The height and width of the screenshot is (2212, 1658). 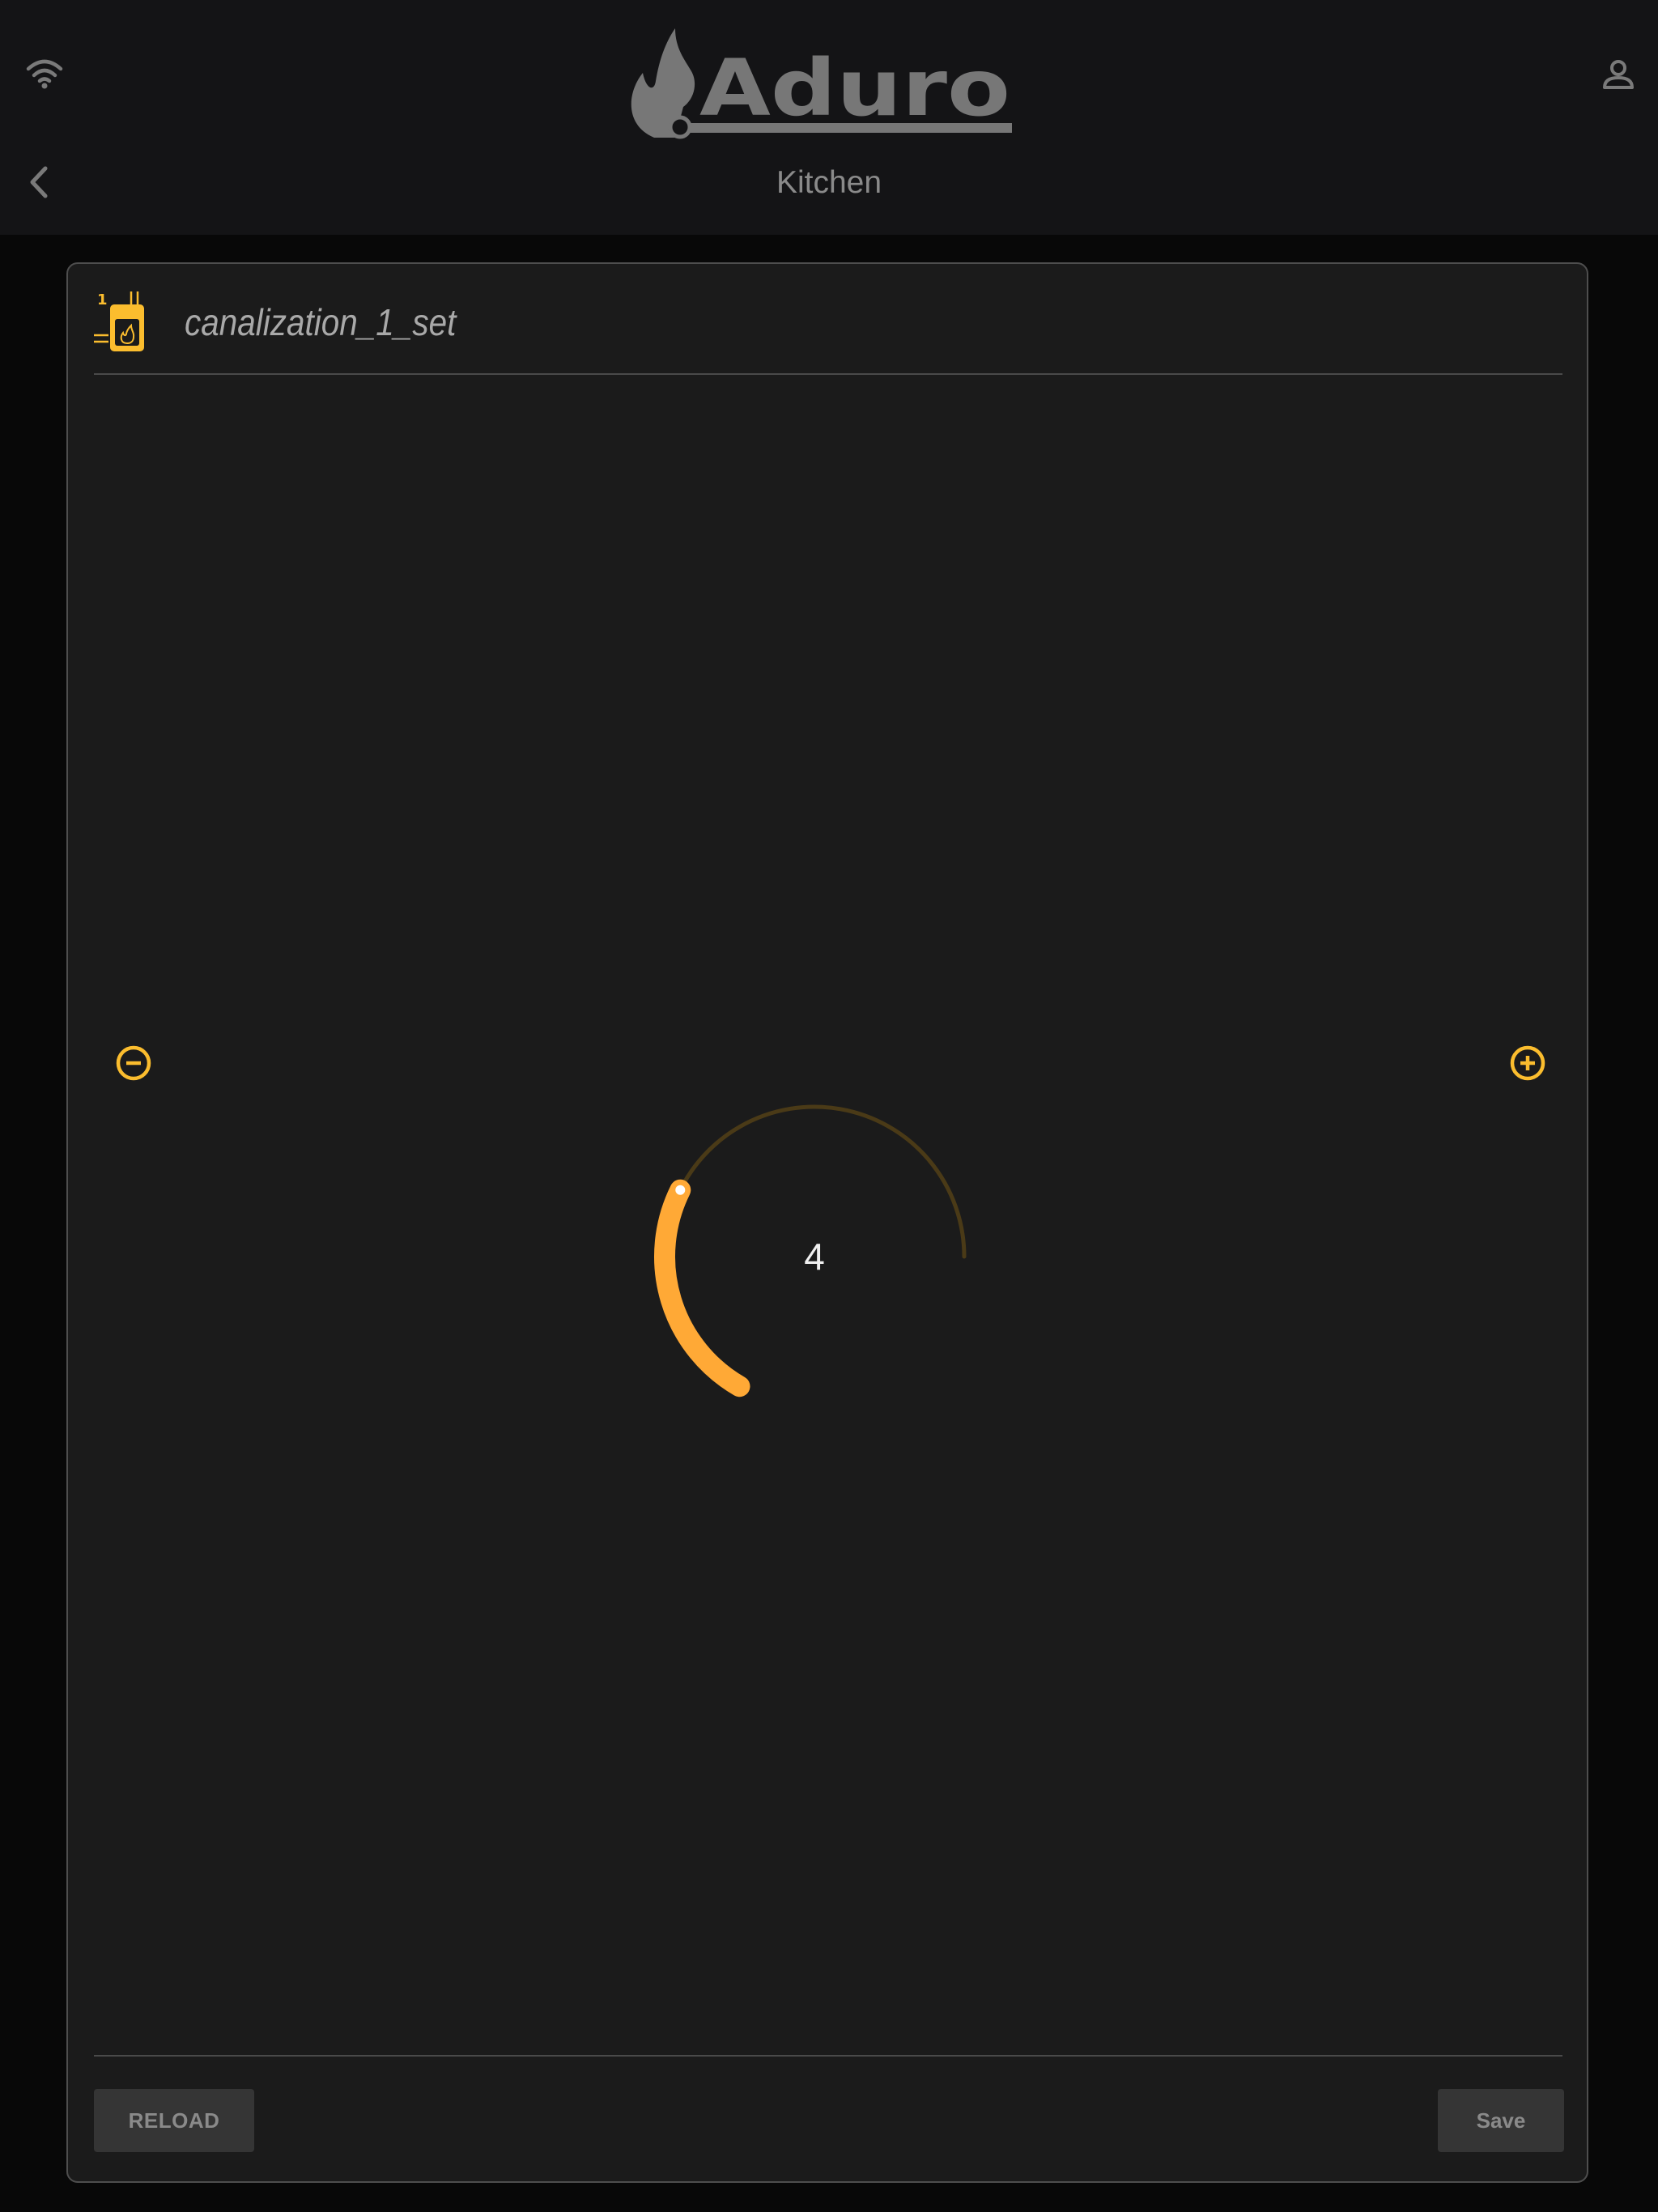 What do you see at coordinates (1618, 75) in the screenshot?
I see `user-icon` at bounding box center [1618, 75].